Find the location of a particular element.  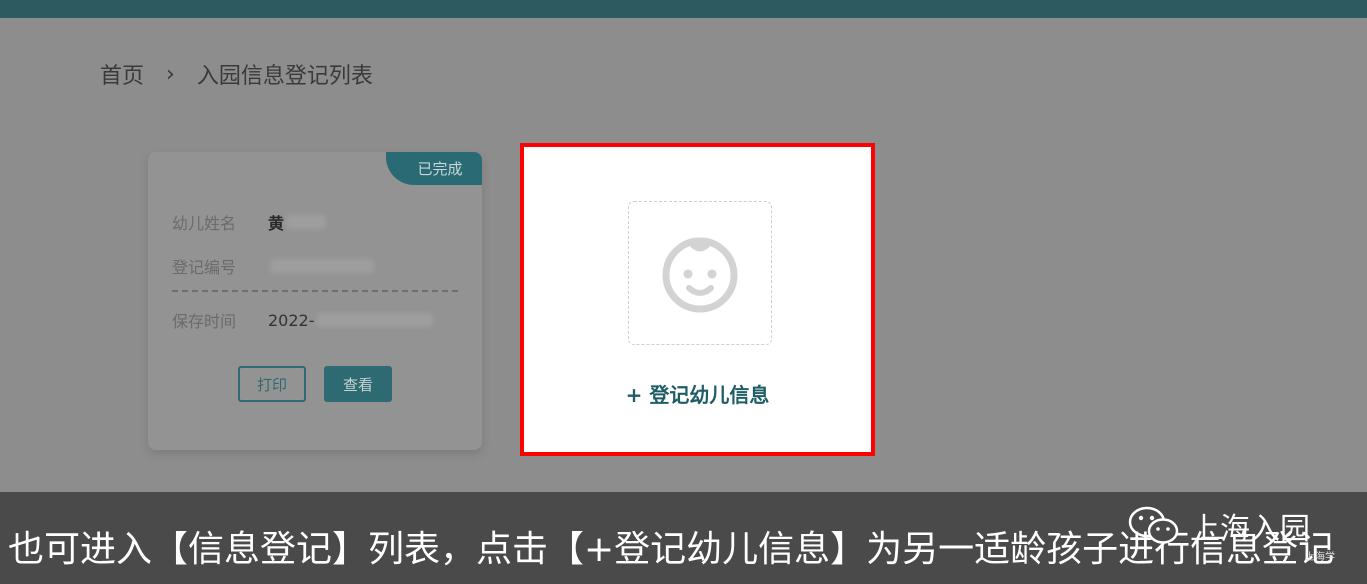

registration-number-label: 登记编号 is located at coordinates (204, 267).